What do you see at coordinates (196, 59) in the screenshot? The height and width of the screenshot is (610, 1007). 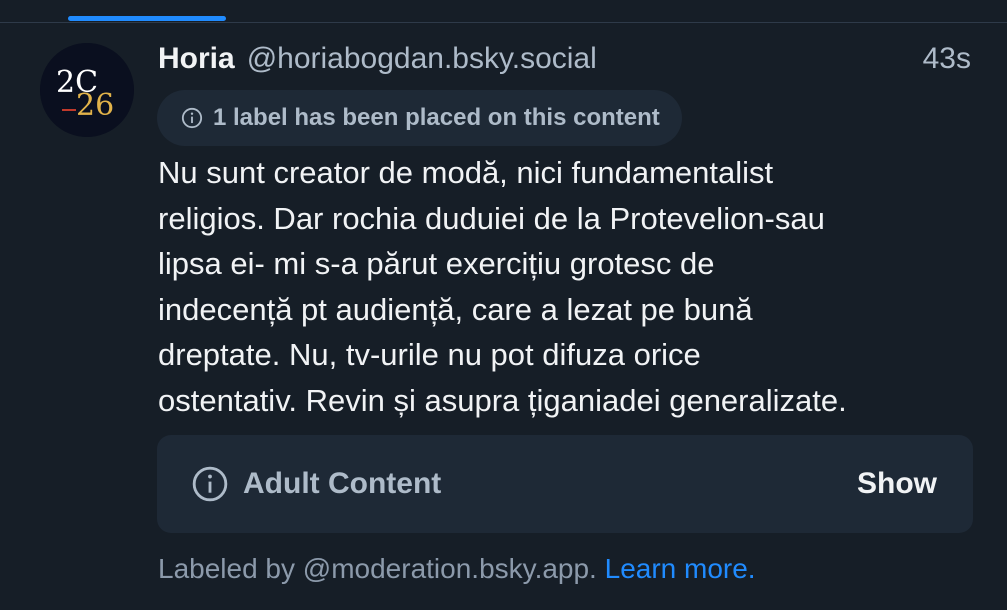 I see `author-name: Horia` at bounding box center [196, 59].